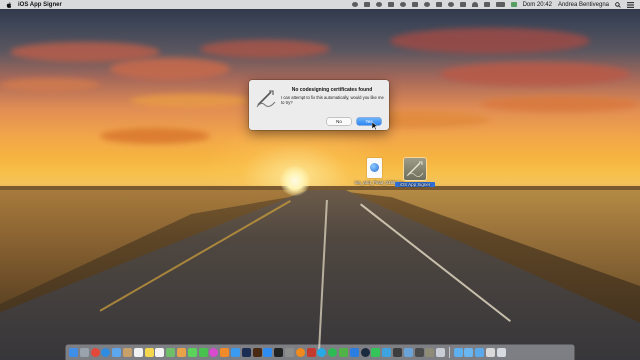 The width and height of the screenshot is (640, 360). Describe the element at coordinates (138, 352) in the screenshot. I see `calendar-icon` at that location.